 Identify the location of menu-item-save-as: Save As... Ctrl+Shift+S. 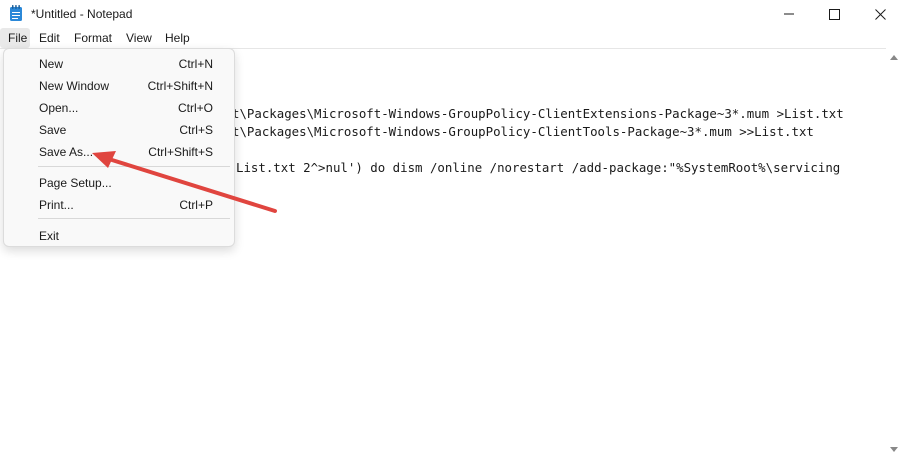
(119, 151).